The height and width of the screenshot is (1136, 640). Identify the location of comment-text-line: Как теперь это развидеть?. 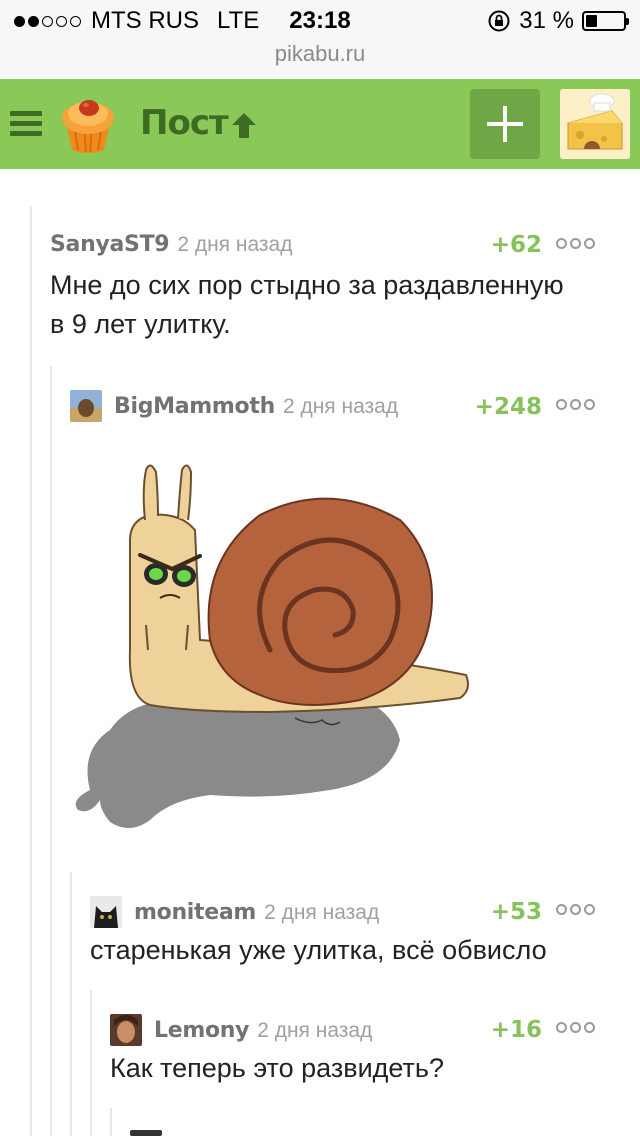
(277, 1068).